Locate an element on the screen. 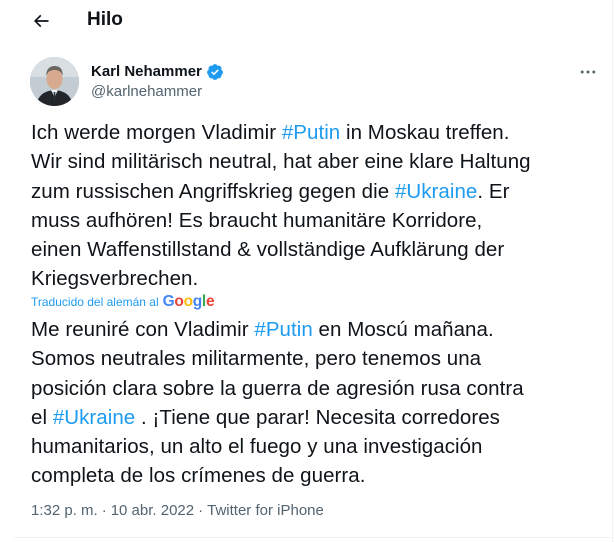 The width and height of the screenshot is (614, 542). avatar-photo is located at coordinates (54, 81).